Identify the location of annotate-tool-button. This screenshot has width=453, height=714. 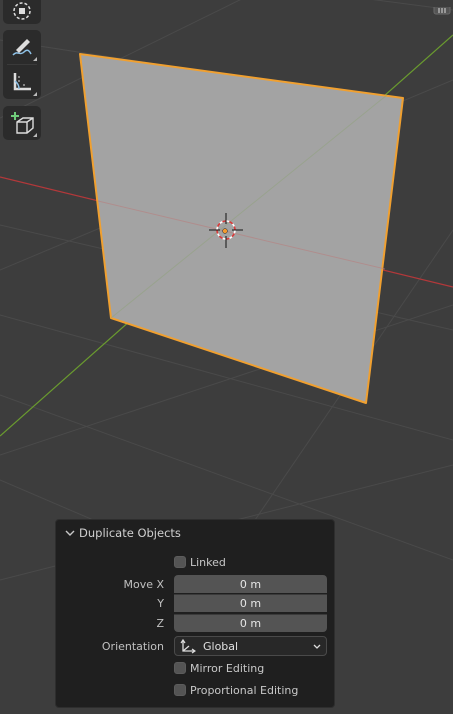
(22, 47).